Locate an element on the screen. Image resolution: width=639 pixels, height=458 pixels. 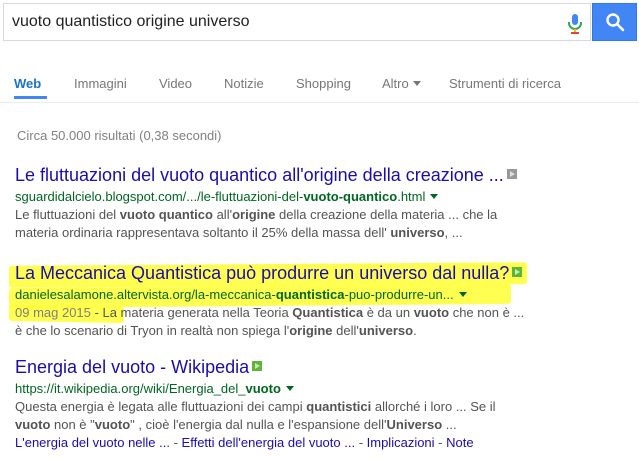
snippet-bold: Universo is located at coordinates (414, 424).